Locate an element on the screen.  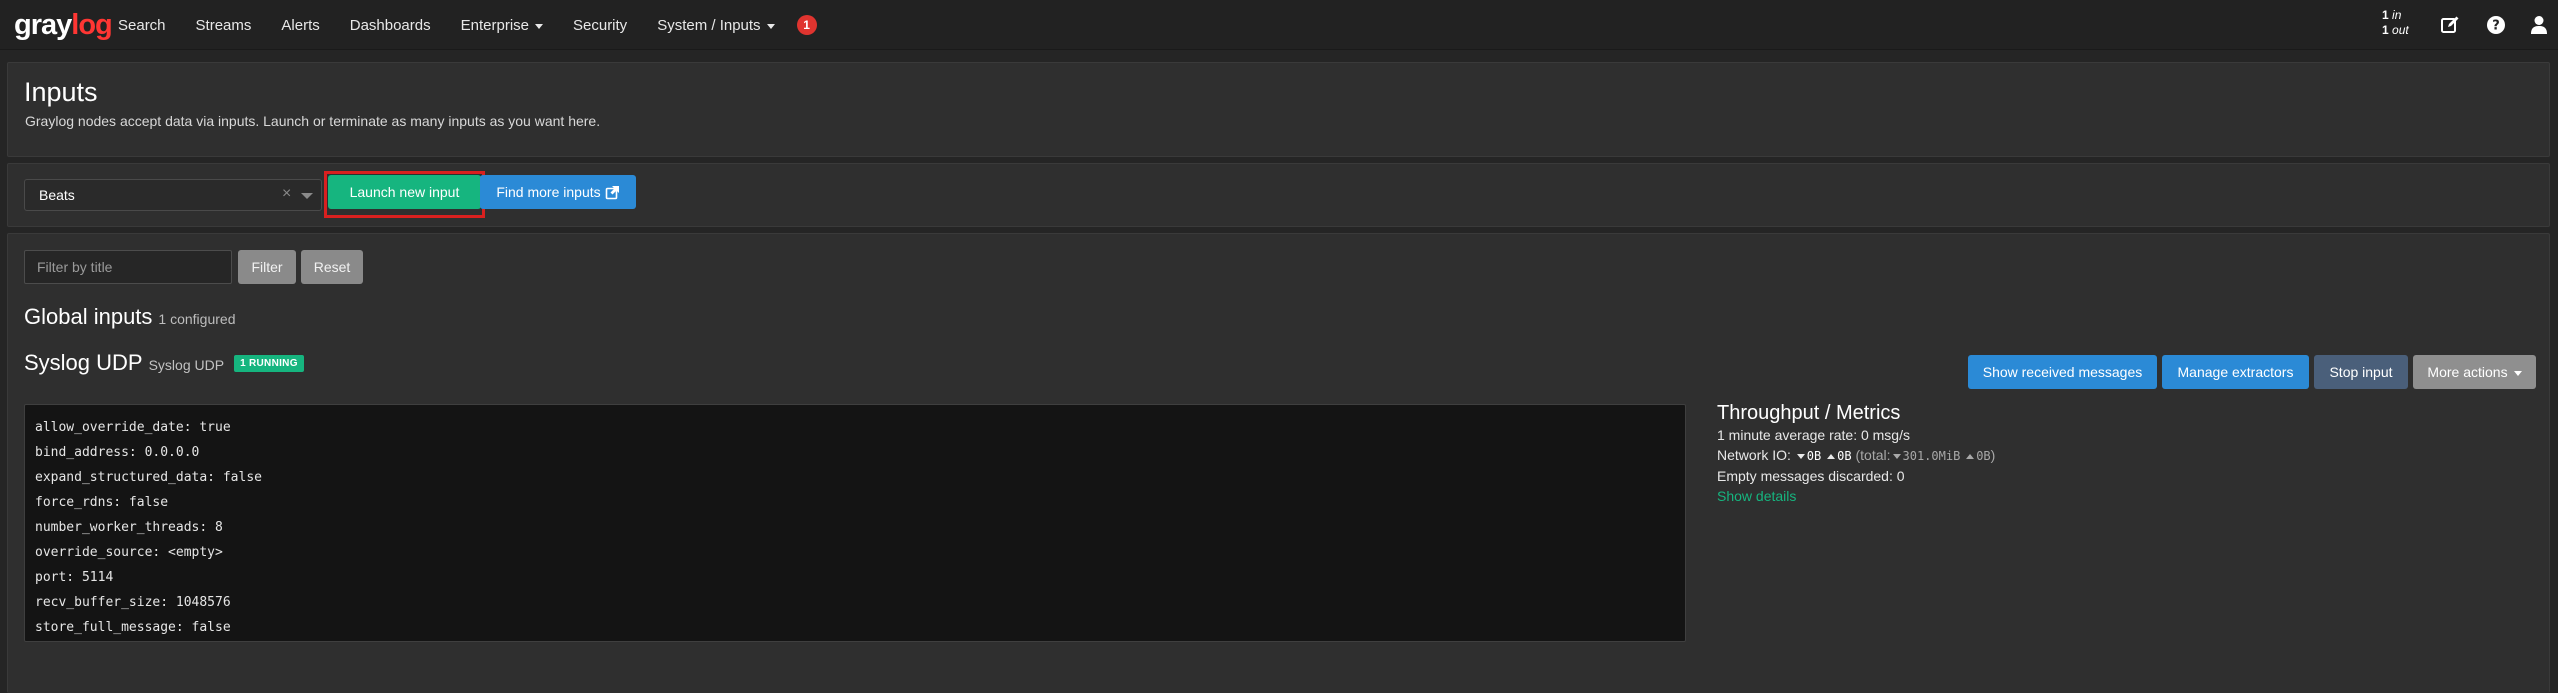
notification-badge: 1 is located at coordinates (806, 25).